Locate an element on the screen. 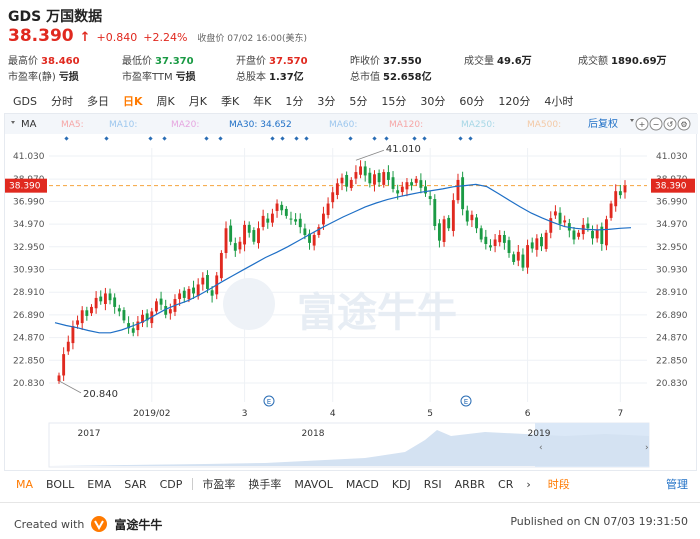 This screenshot has width=700, height=539. chevron-right-icon: › is located at coordinates (528, 484).